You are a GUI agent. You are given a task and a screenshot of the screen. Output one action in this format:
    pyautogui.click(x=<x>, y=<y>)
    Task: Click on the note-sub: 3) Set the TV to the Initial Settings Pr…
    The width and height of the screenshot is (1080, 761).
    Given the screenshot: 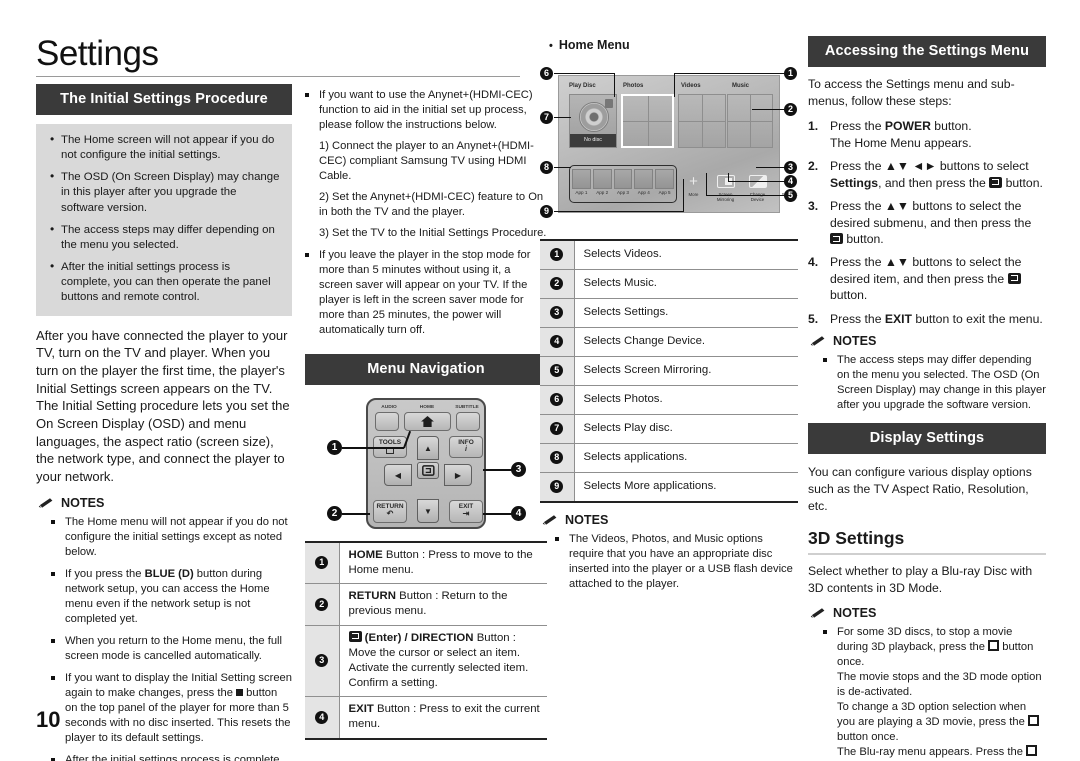 What is the action you would take?
    pyautogui.click(x=433, y=233)
    